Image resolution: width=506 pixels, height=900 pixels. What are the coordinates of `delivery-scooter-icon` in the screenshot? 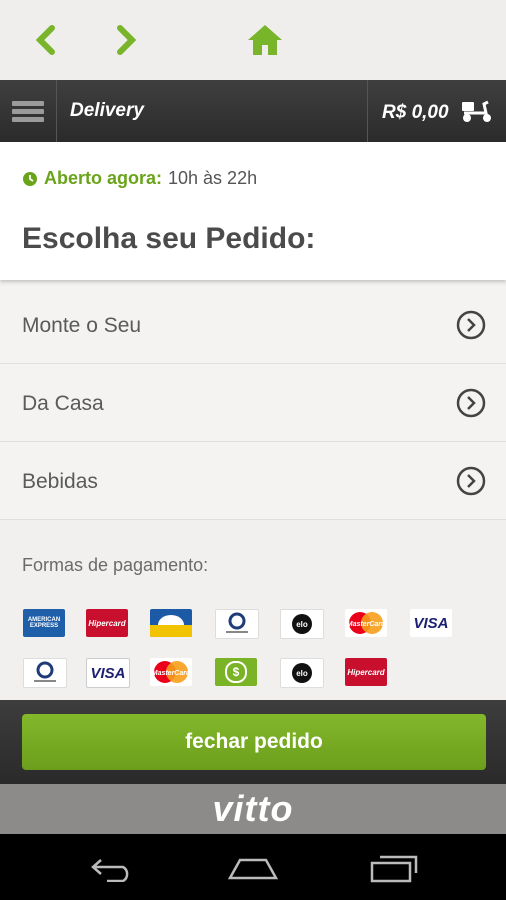 It's located at (476, 111).